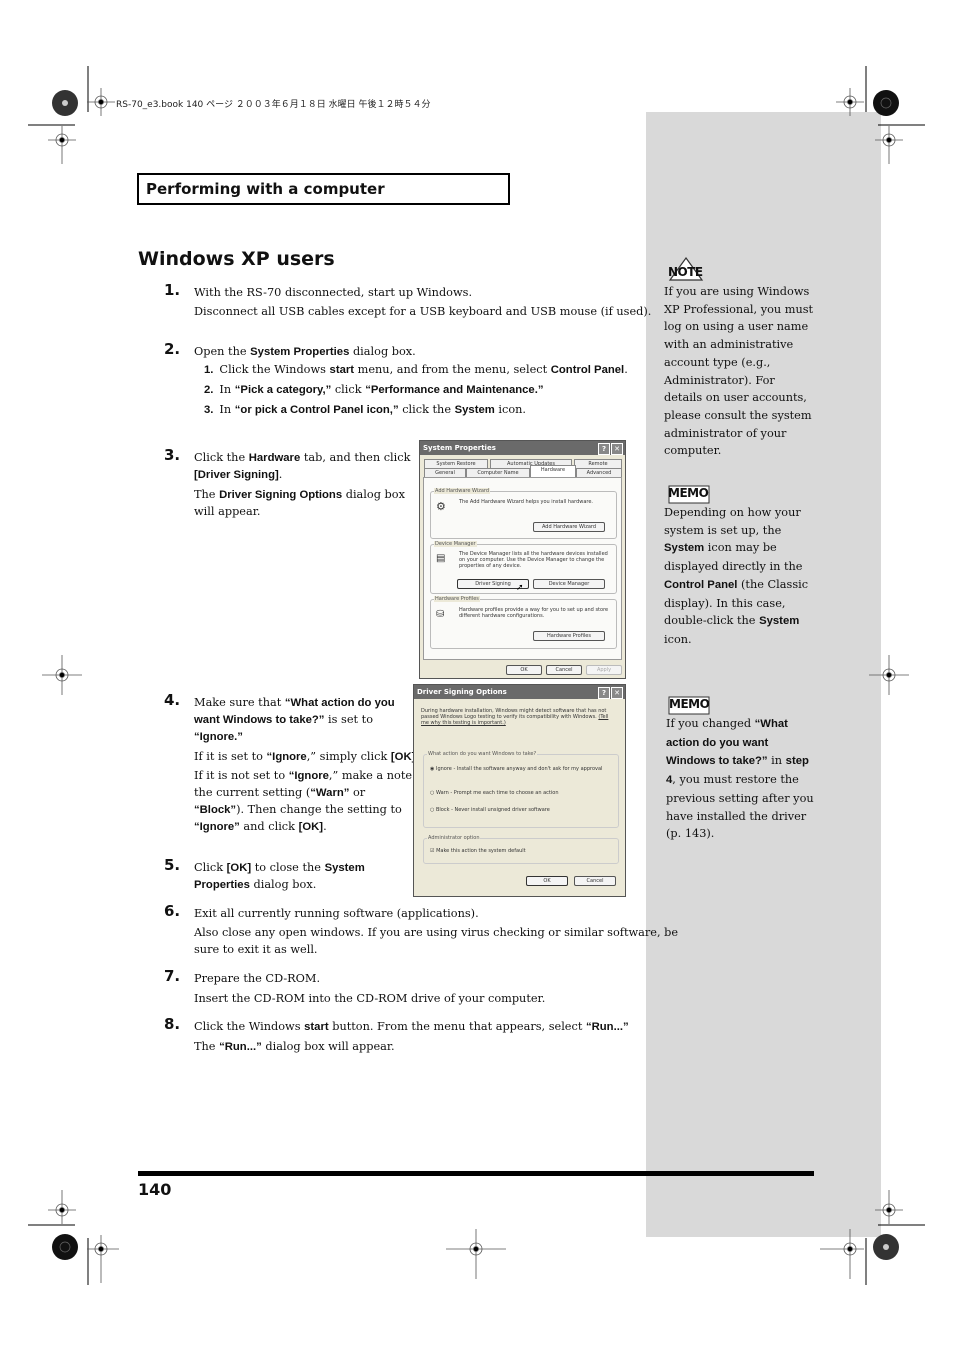 Image resolution: width=954 pixels, height=1351 pixels. What do you see at coordinates (236, 259) in the screenshot?
I see `page-title: Windows XP users` at bounding box center [236, 259].